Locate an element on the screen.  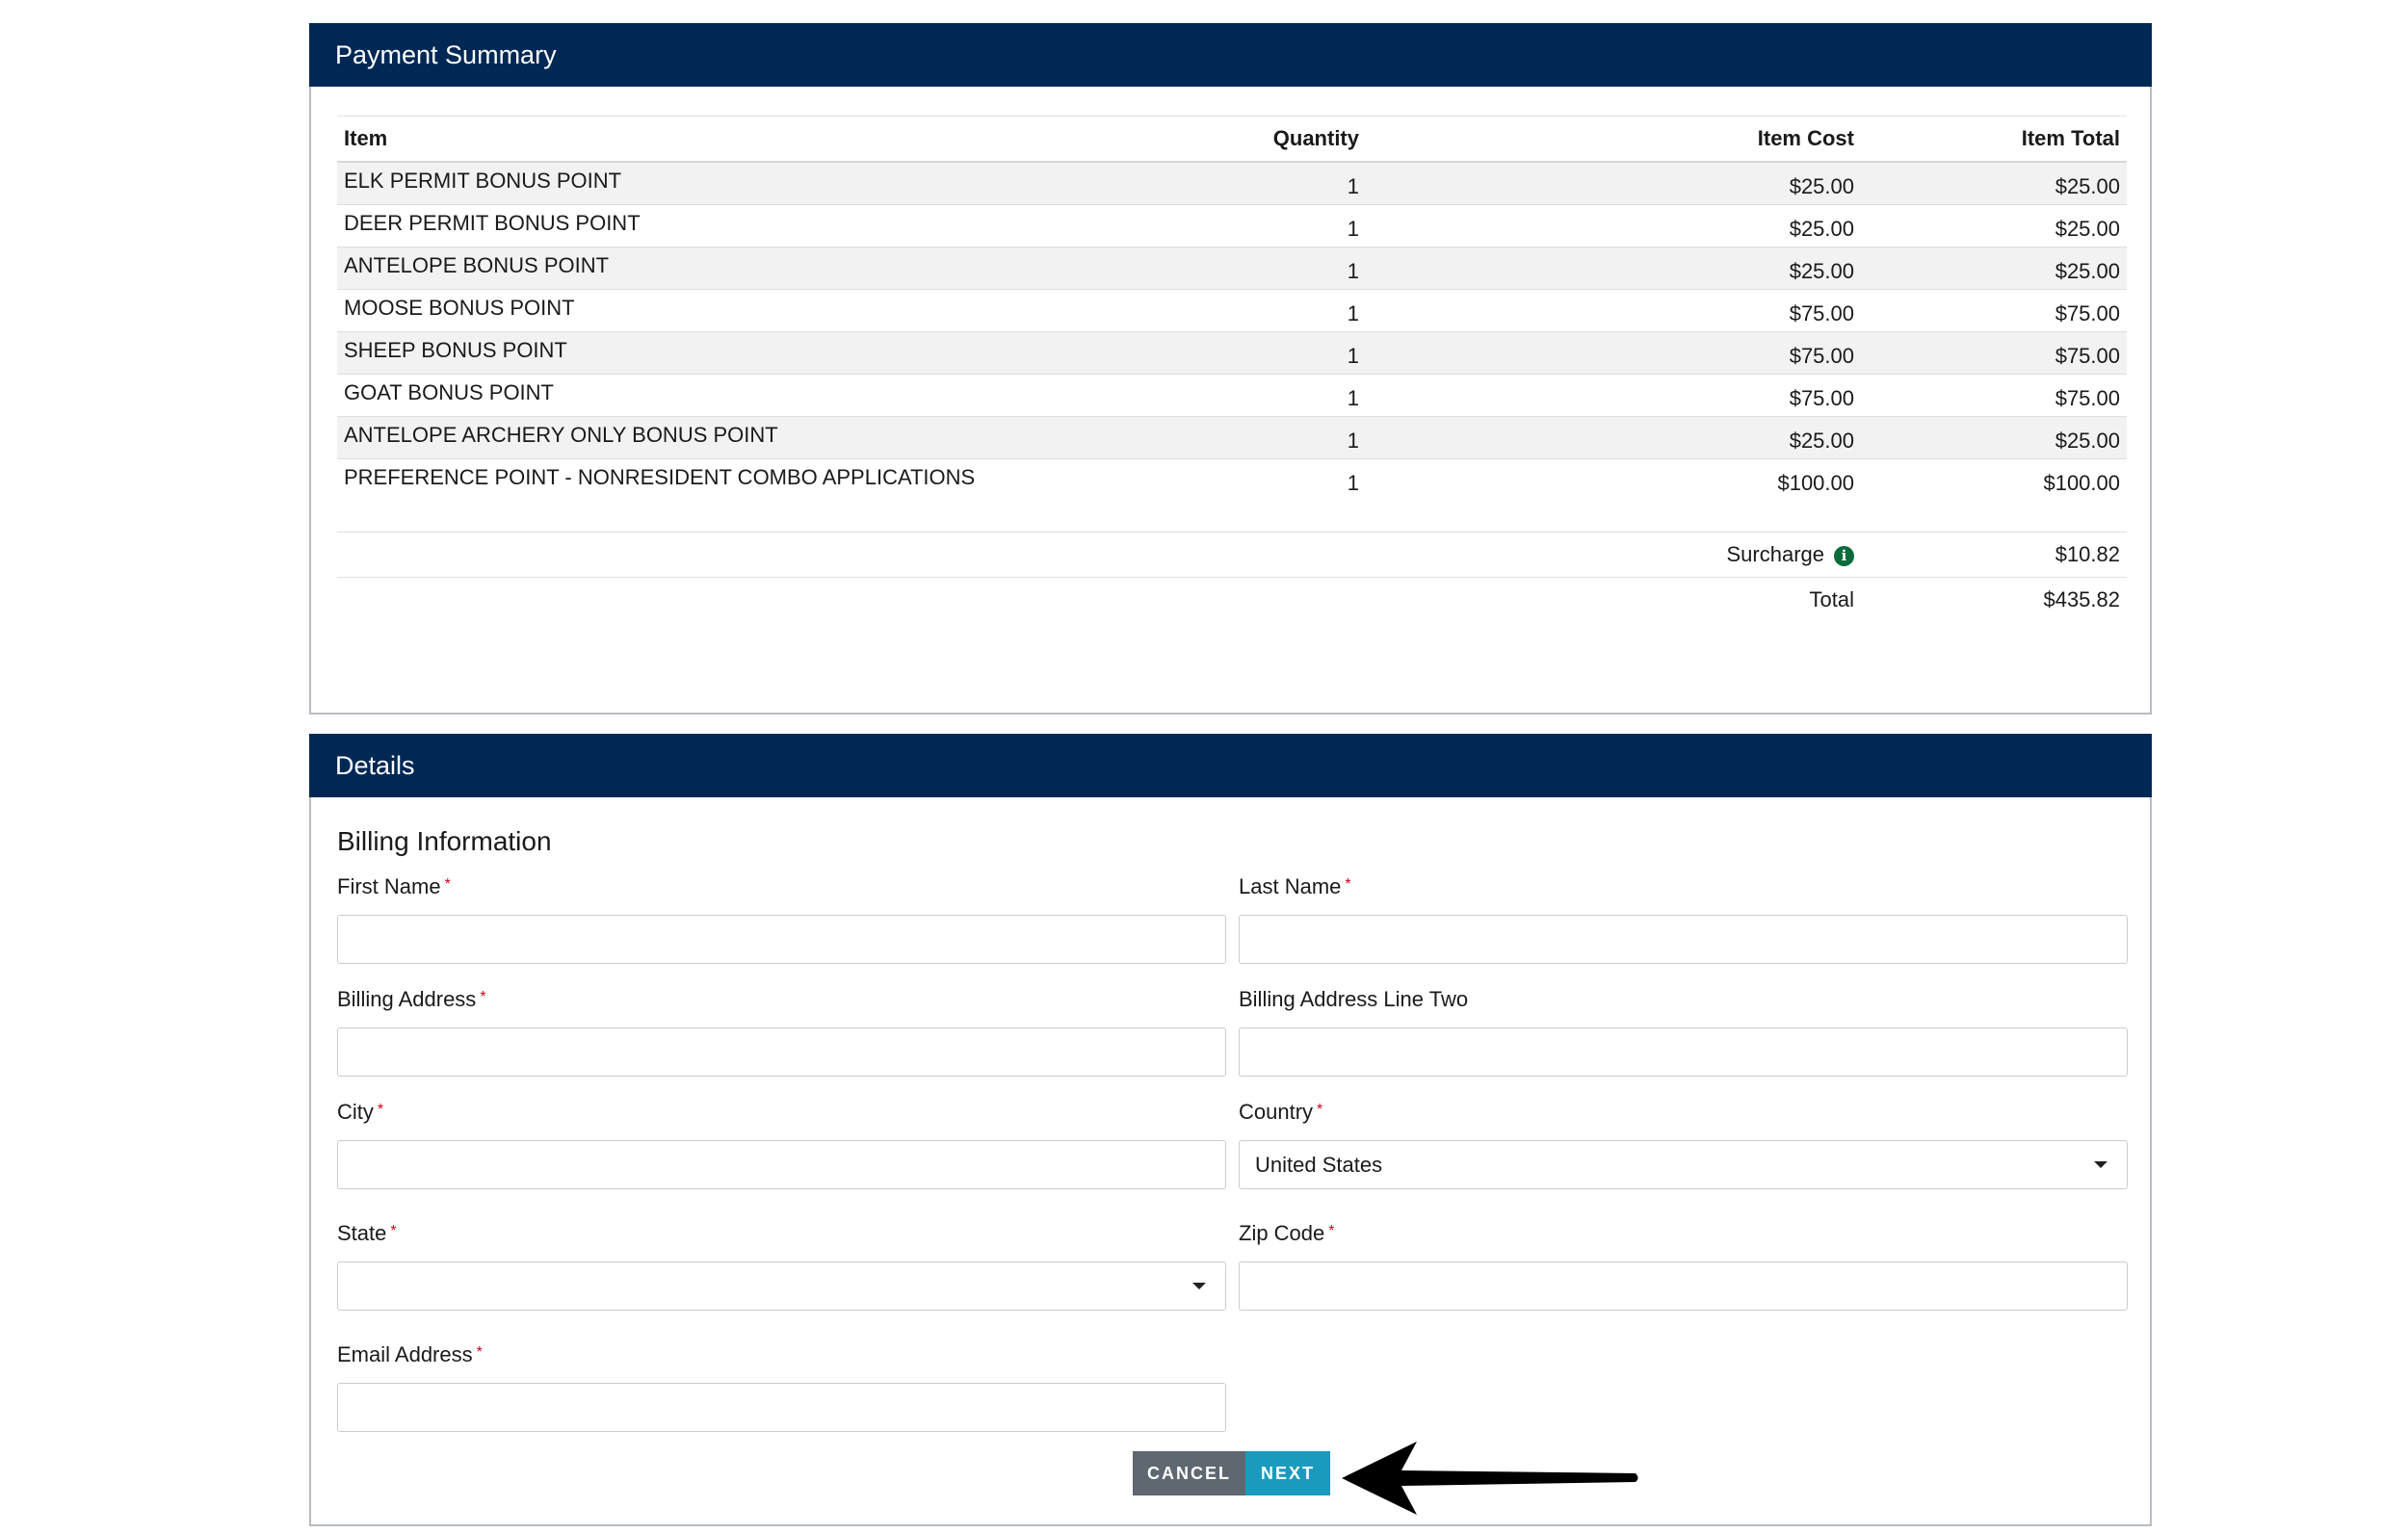
item-name: ELK PERMIT BONUS POINT is located at coordinates (681, 183).